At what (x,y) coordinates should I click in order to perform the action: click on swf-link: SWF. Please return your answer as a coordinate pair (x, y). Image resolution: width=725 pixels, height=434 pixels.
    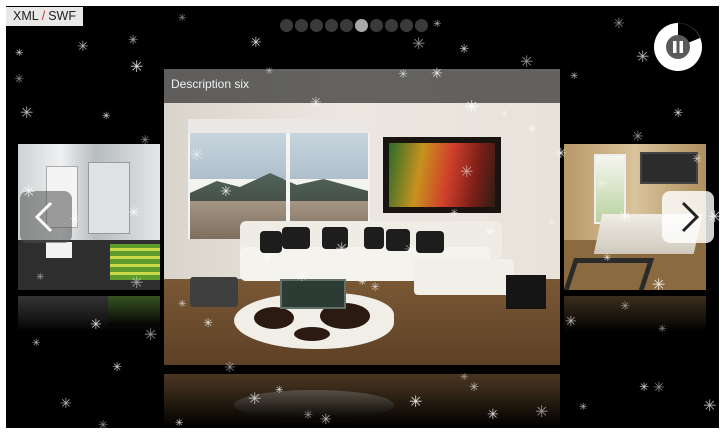
    Looking at the image, I should click on (62, 16).